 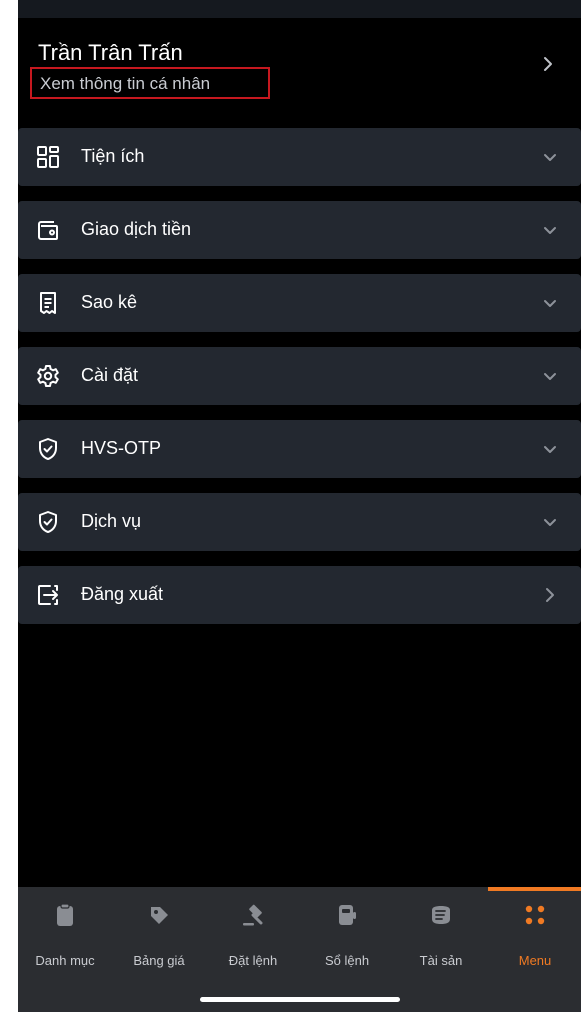 I want to click on menu-item-label: Giao dịch tiền, so click(x=136, y=229).